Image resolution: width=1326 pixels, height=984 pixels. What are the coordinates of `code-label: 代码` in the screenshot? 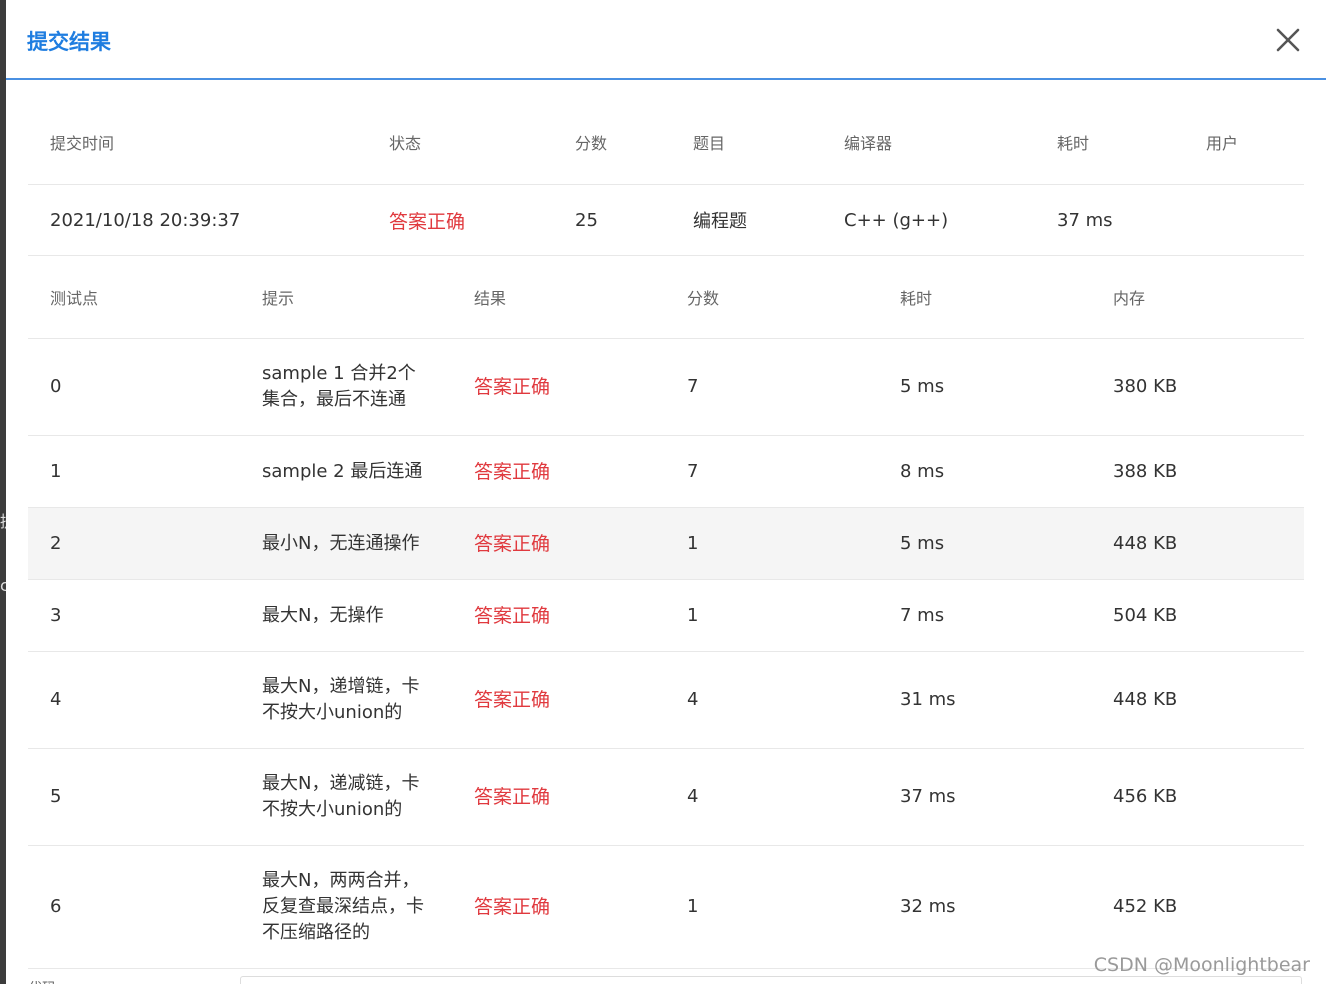 It's located at (42, 981).